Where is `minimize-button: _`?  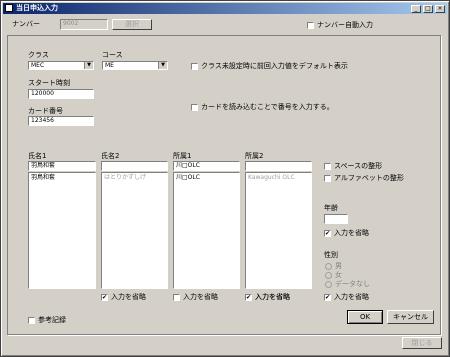 minimize-button: _ is located at coordinates (416, 9).